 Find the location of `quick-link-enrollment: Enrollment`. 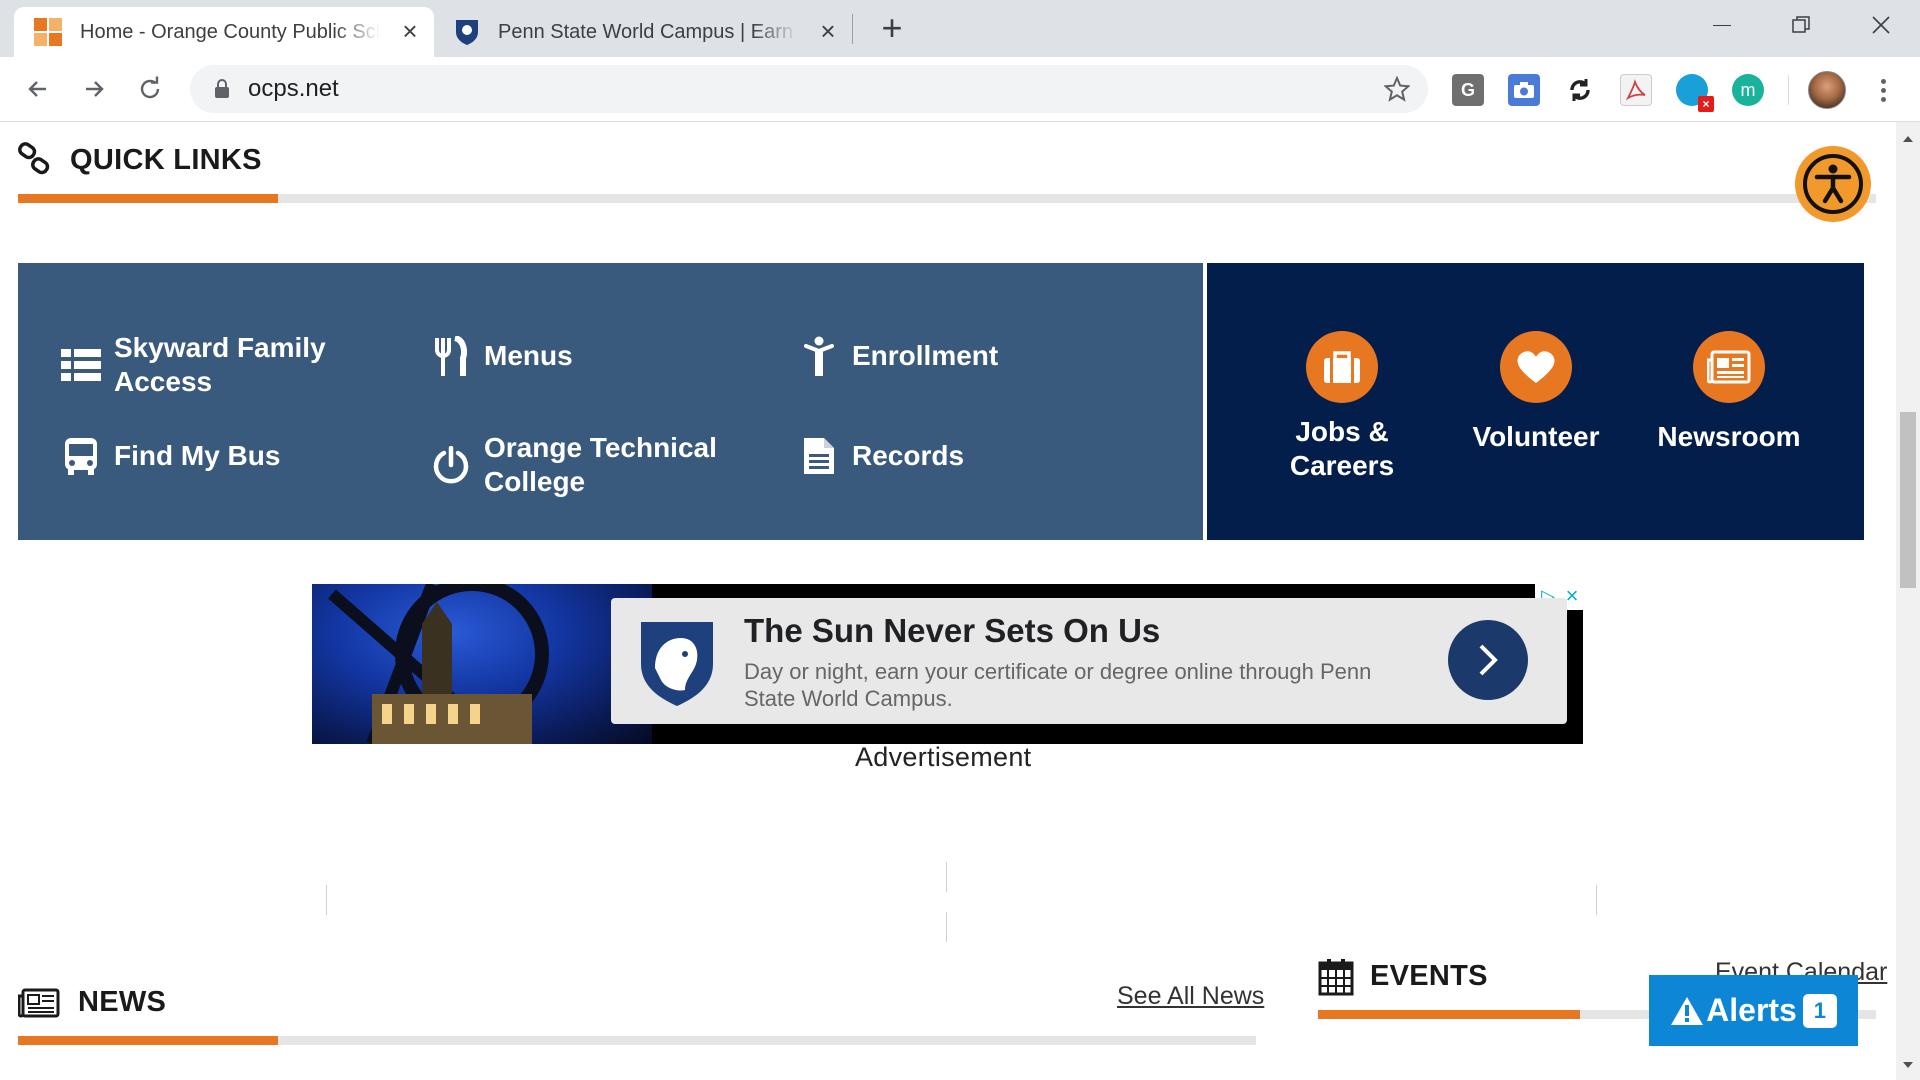

quick-link-enrollment: Enrollment is located at coordinates (898, 356).